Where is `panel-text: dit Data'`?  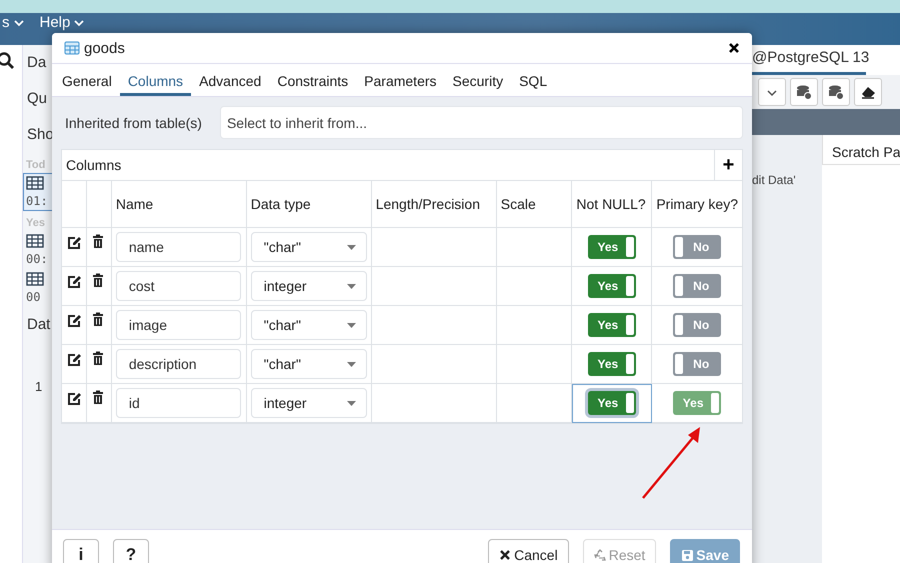
panel-text: dit Data' is located at coordinates (774, 179).